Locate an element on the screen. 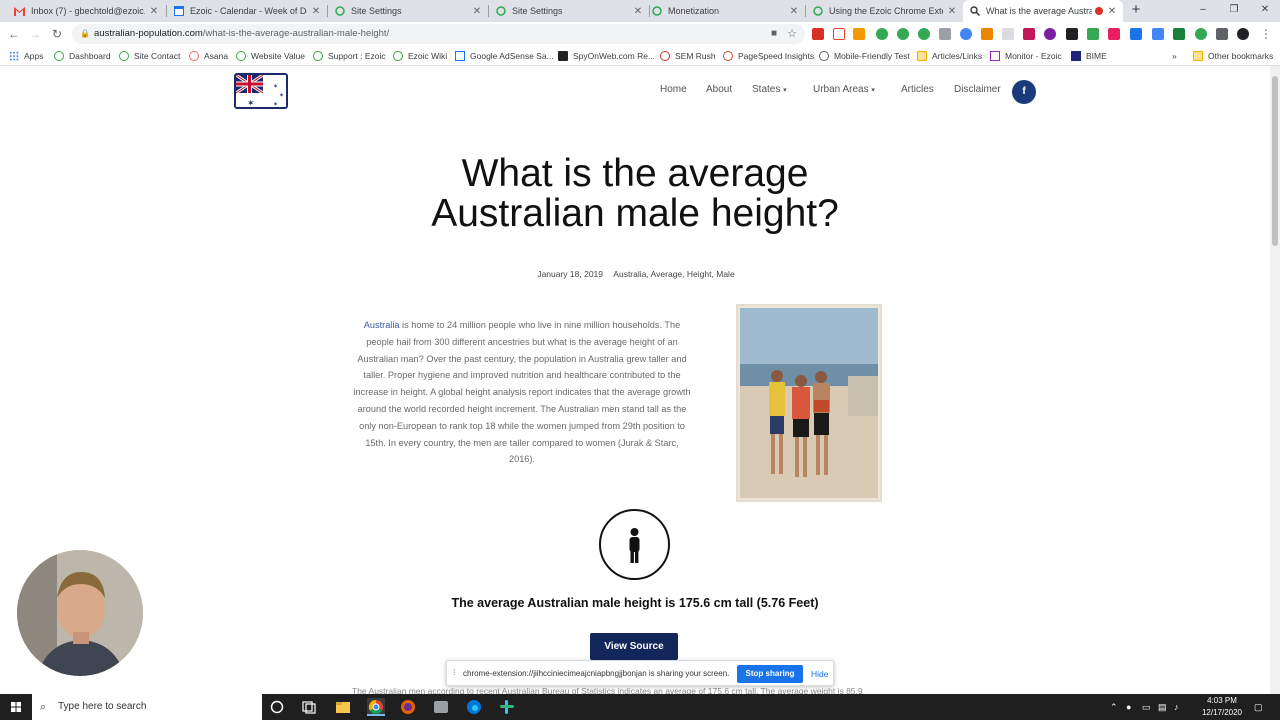 This screenshot has height=720, width=1280. firefox-icon is located at coordinates (408, 707).